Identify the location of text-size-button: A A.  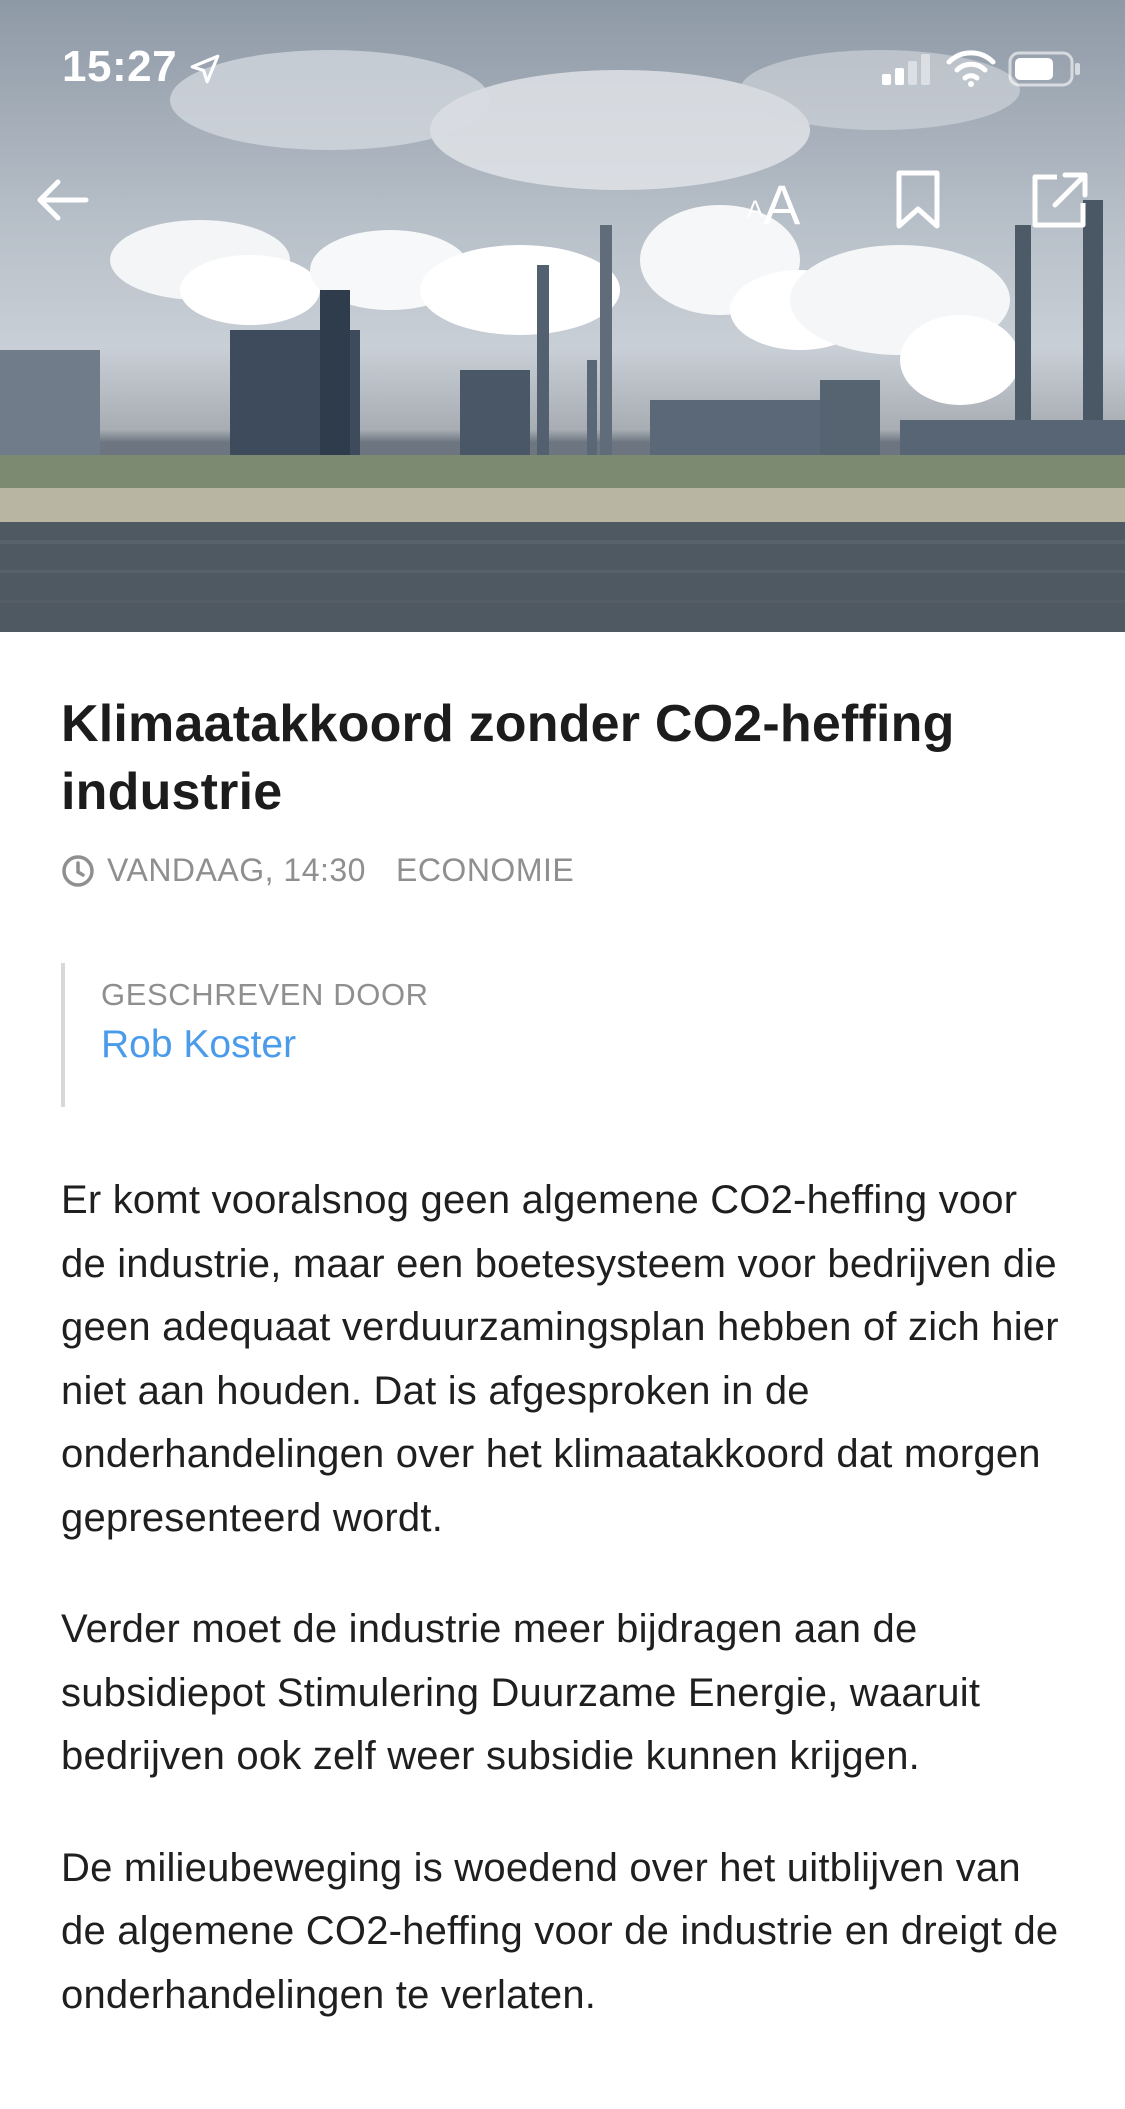
(775, 200).